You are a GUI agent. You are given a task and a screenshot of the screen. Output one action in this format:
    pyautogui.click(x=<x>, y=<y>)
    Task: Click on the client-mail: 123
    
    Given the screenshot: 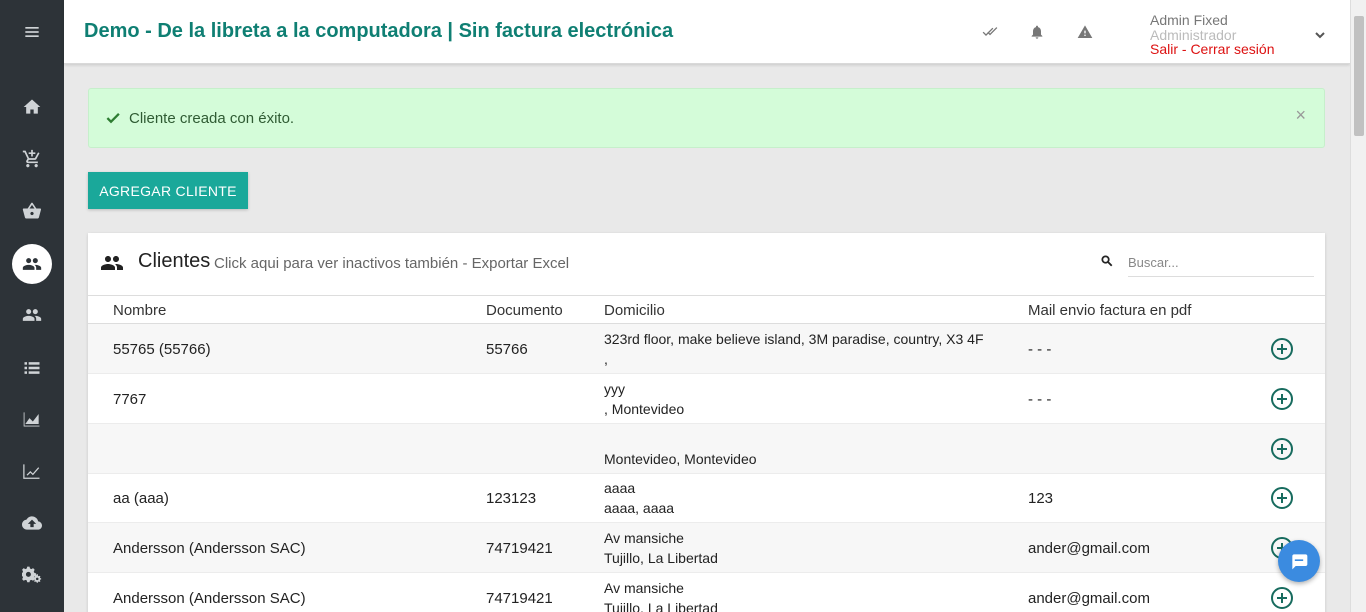 What is the action you would take?
    pyautogui.click(x=1041, y=498)
    